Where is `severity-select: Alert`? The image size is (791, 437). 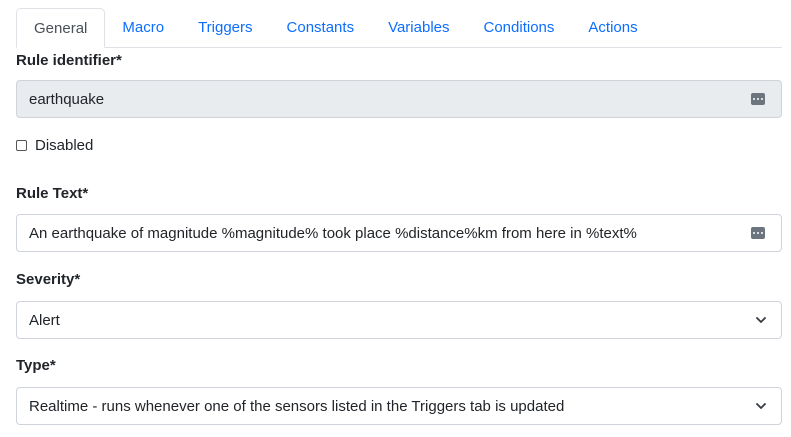 severity-select: Alert is located at coordinates (399, 320).